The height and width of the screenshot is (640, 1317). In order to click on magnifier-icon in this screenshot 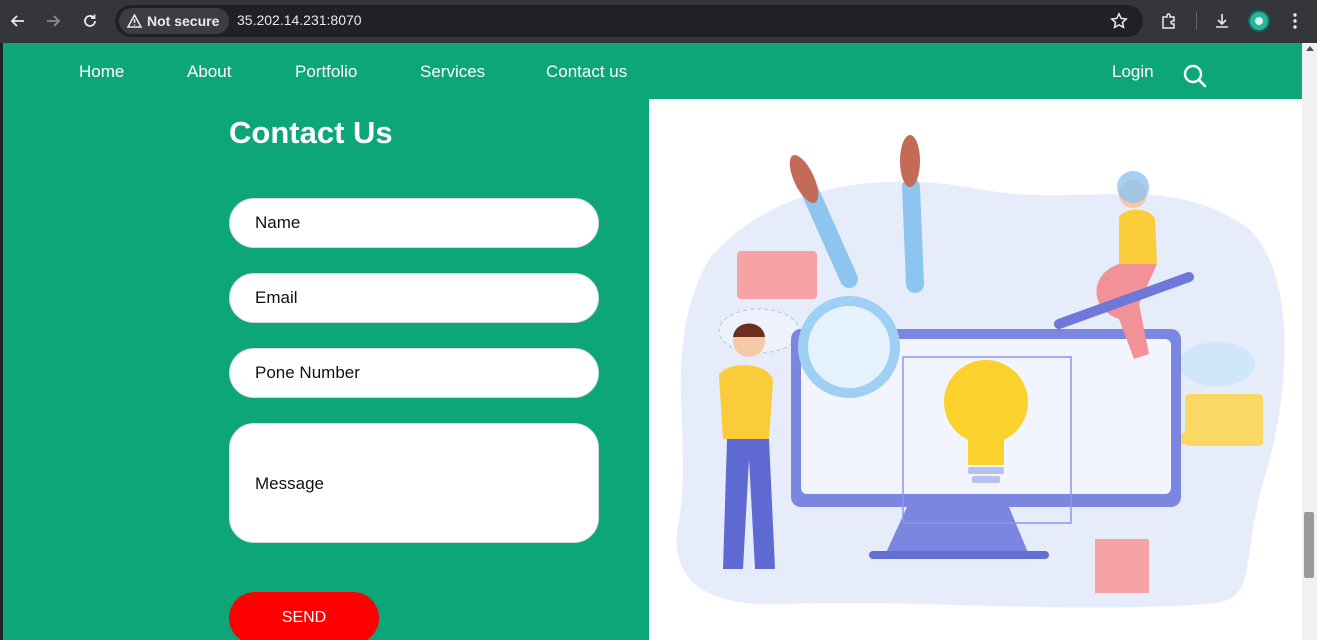, I will do `click(849, 347)`.